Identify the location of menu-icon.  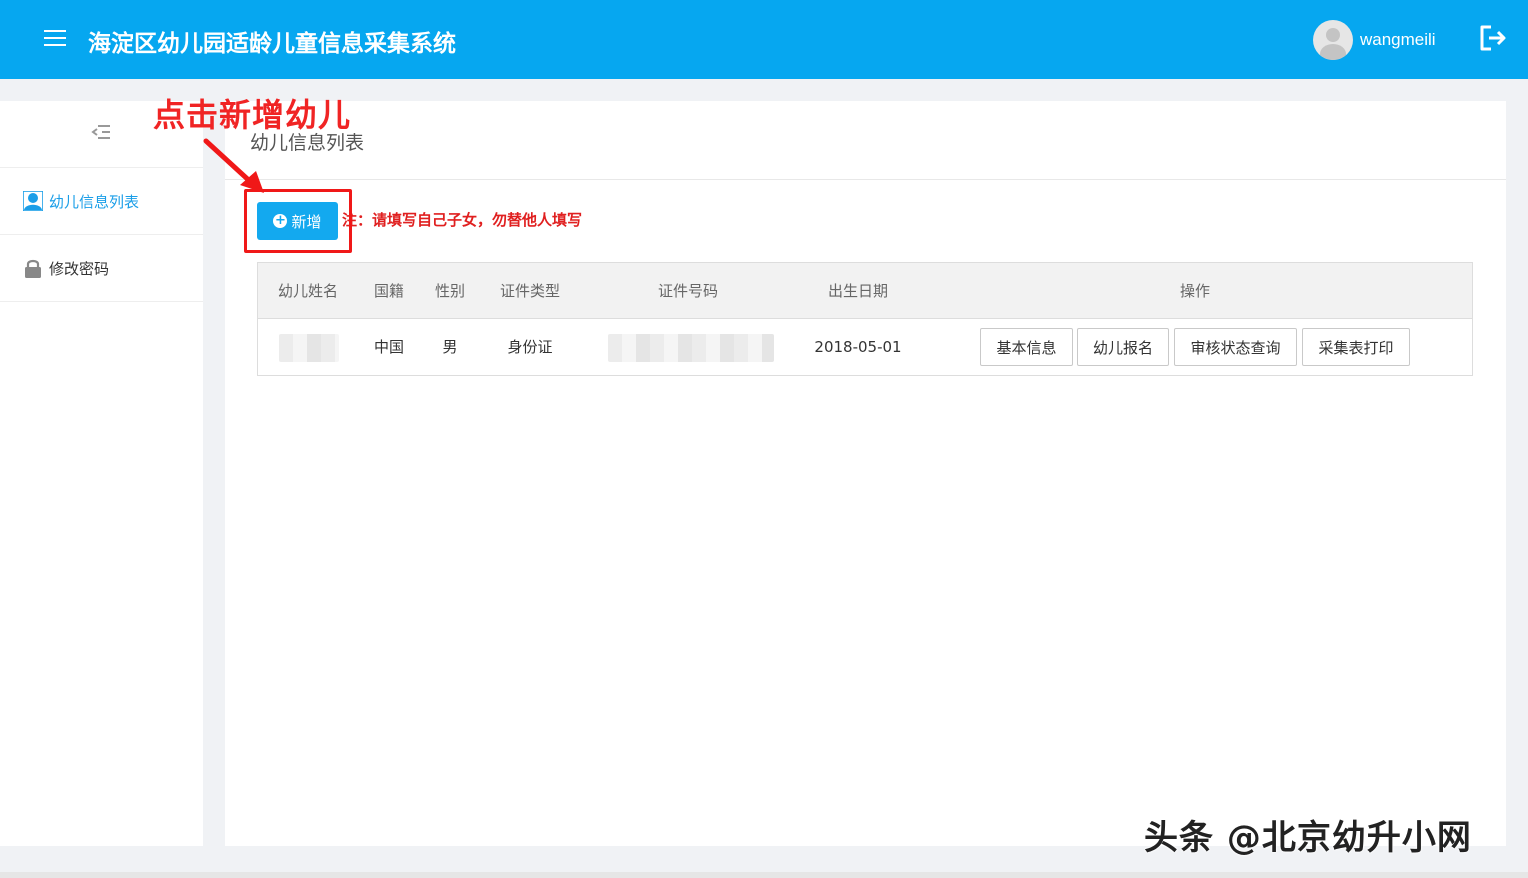
(55, 39).